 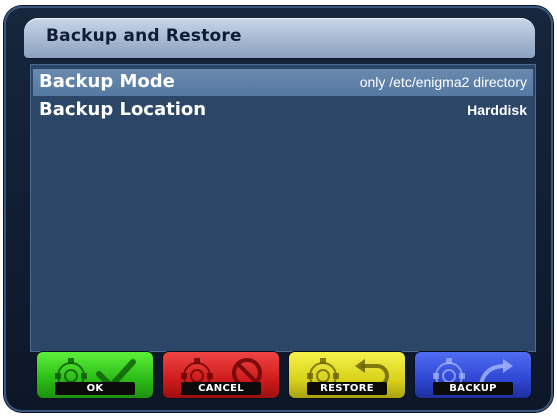 I want to click on ok-button-label: OK, so click(x=95, y=388).